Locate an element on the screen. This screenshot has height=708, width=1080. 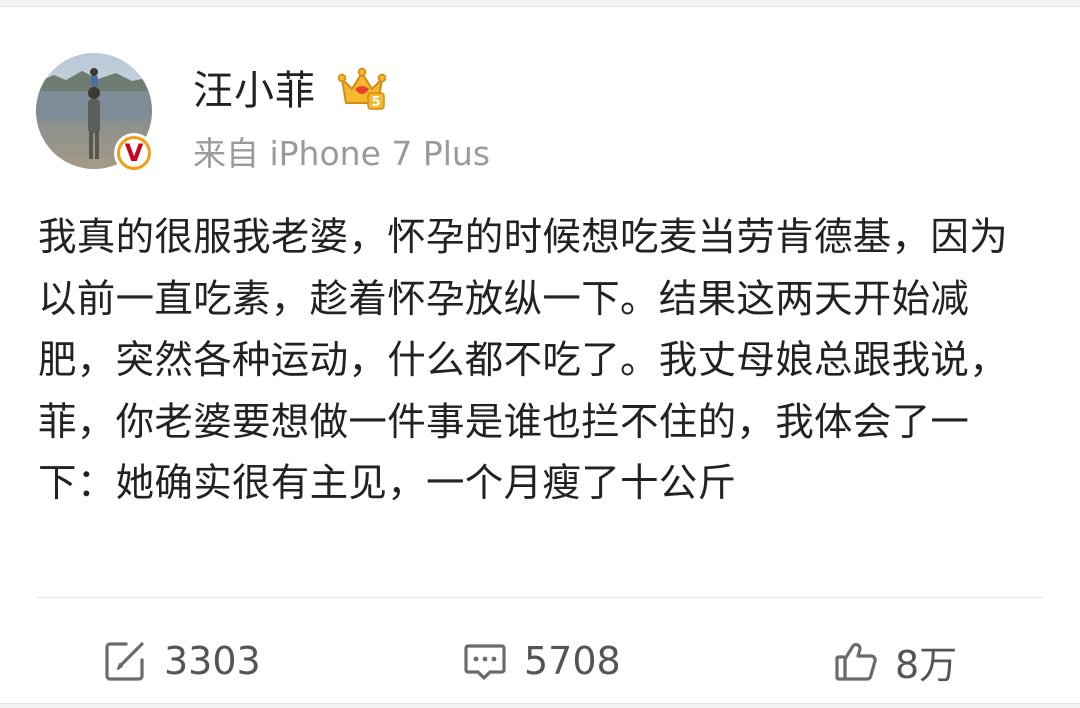
comment-button: 5708 is located at coordinates (541, 661).